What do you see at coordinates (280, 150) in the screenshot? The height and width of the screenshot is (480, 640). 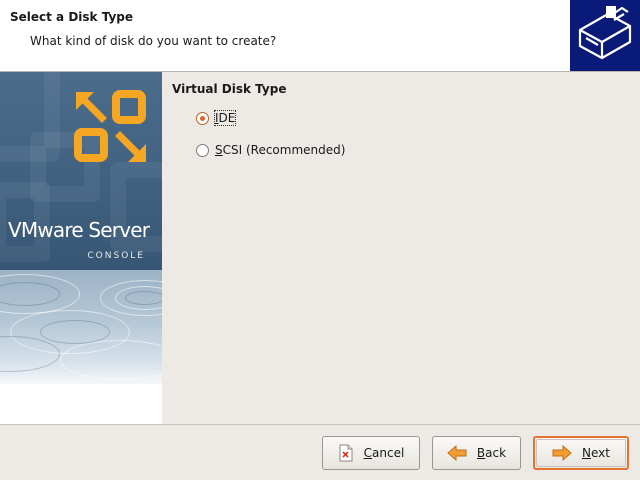 I see `radio-label-scsi: SCSI (Recommended)` at bounding box center [280, 150].